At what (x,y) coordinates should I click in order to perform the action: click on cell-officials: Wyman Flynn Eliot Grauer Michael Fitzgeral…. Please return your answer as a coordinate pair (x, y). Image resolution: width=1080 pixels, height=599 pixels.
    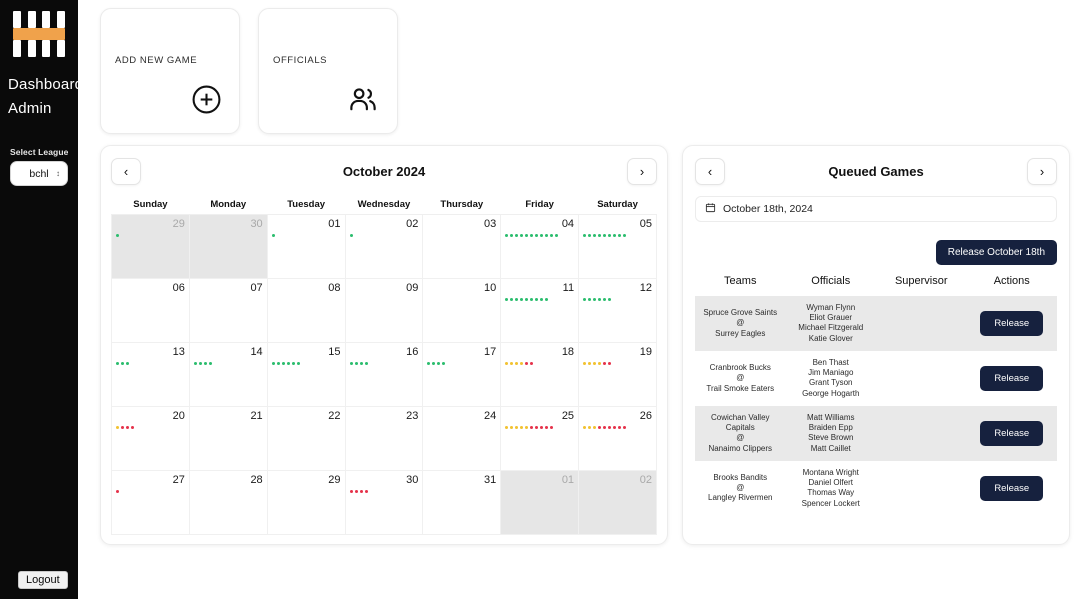
    Looking at the image, I should click on (830, 323).